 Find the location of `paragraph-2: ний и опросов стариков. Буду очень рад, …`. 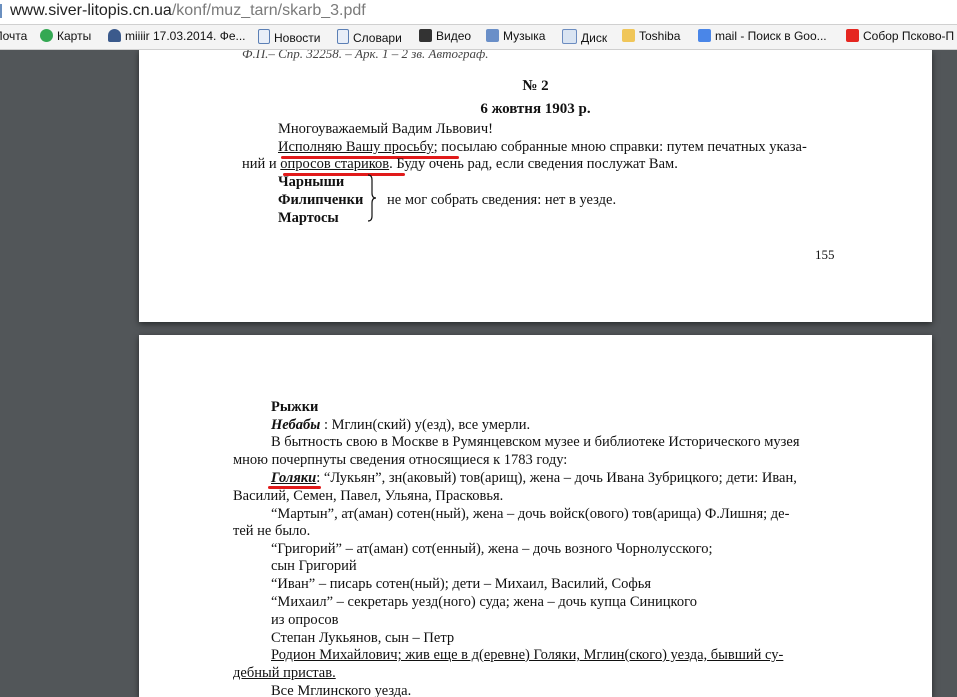

paragraph-2: ний и опросов стариков. Буду очень рад, … is located at coordinates (460, 164).